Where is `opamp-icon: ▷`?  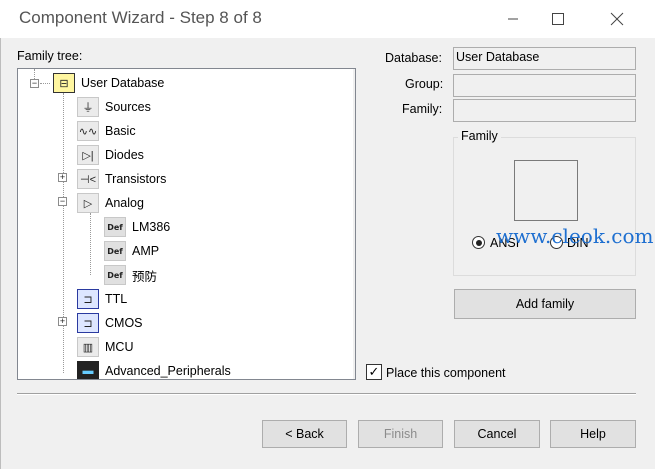 opamp-icon: ▷ is located at coordinates (88, 203).